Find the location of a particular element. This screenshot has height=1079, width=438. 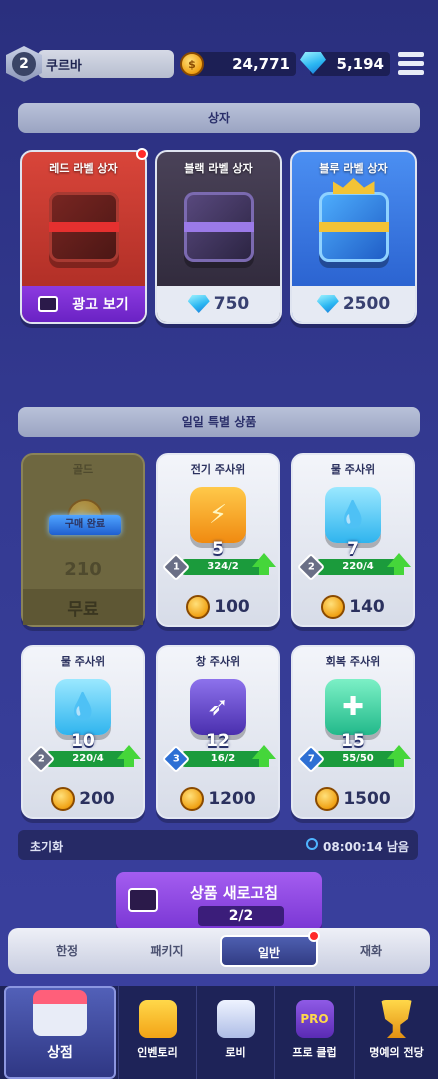

tab-general: 일반 is located at coordinates (269, 951).